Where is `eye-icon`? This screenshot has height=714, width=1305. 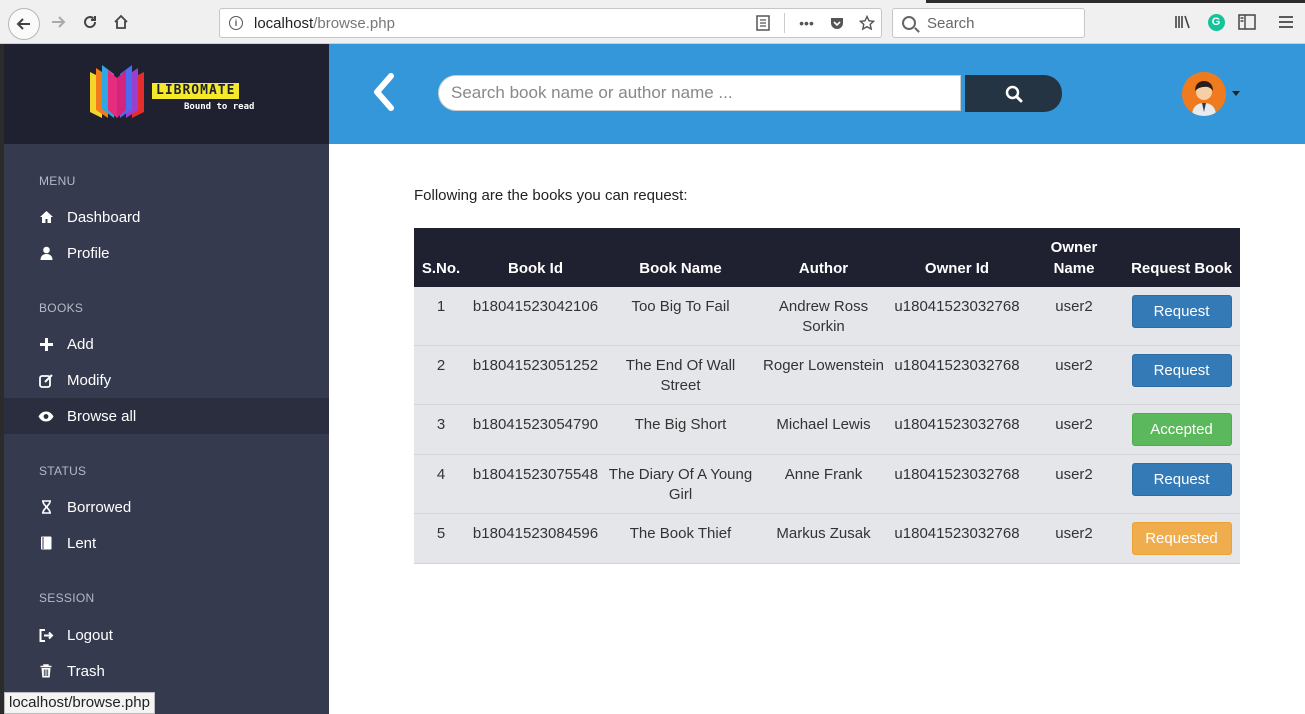 eye-icon is located at coordinates (46, 416).